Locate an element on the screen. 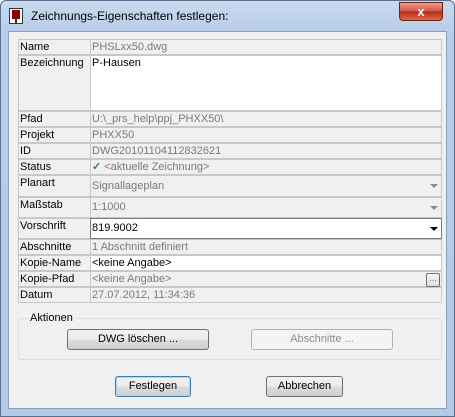 This screenshot has width=455, height=417. datum-label: Datum is located at coordinates (54, 295).